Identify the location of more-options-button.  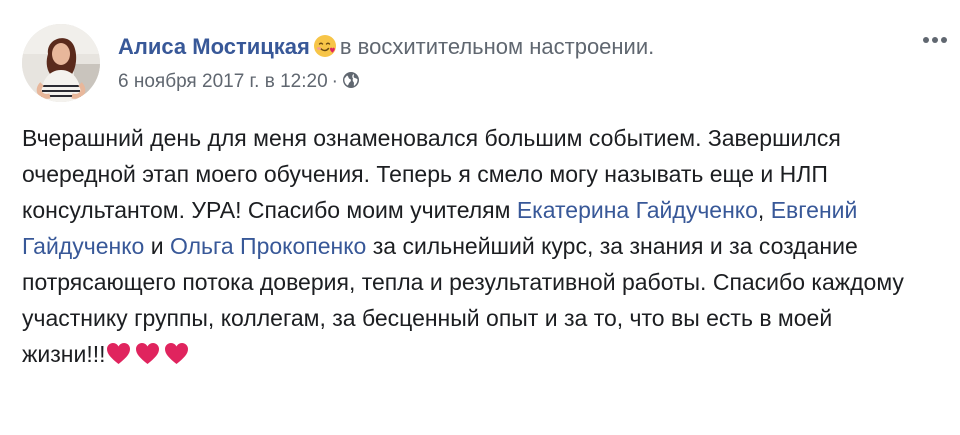
(935, 40).